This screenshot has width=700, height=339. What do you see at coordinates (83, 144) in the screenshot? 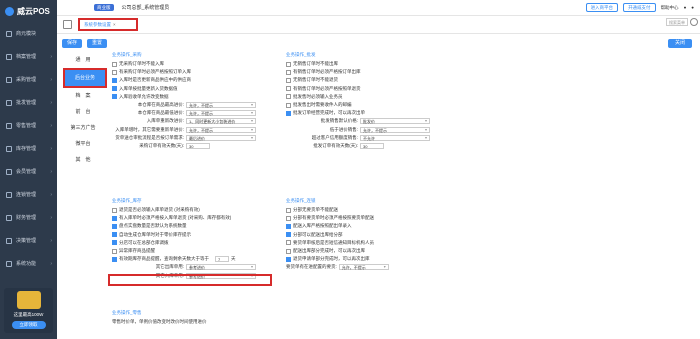
I see `category-item: 微平台` at bounding box center [83, 144].